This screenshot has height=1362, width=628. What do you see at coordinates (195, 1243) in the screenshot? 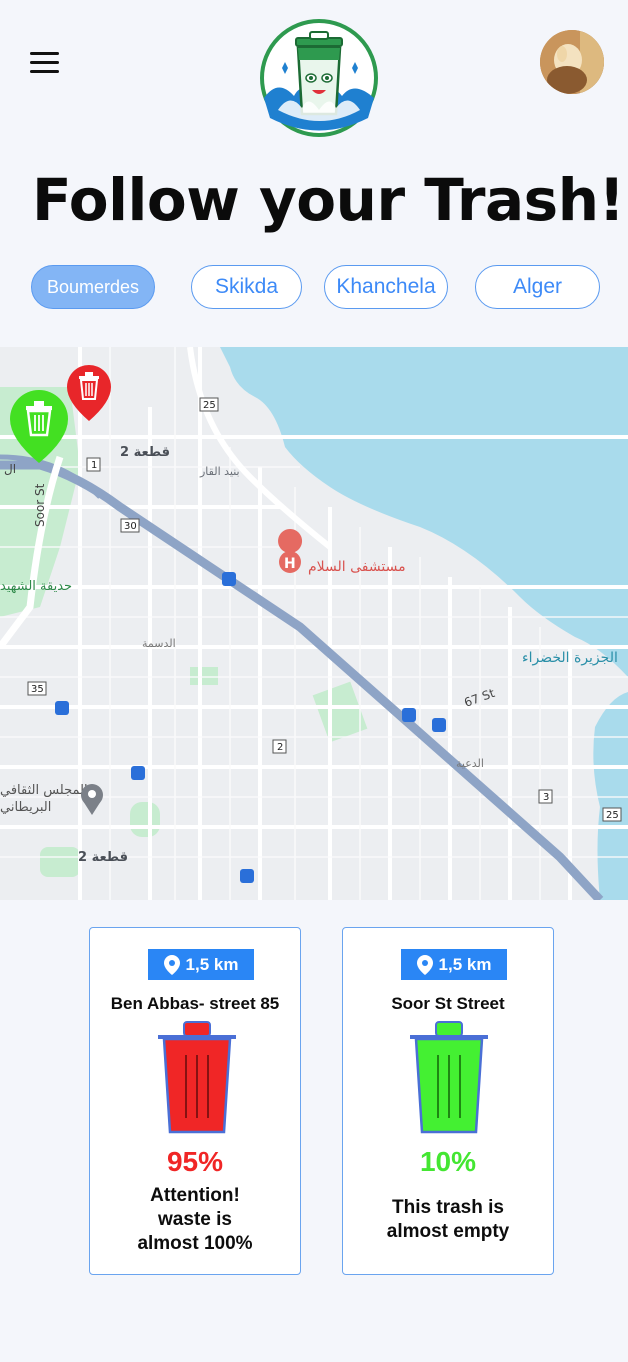
I see `status-line: almost 100%` at bounding box center [195, 1243].